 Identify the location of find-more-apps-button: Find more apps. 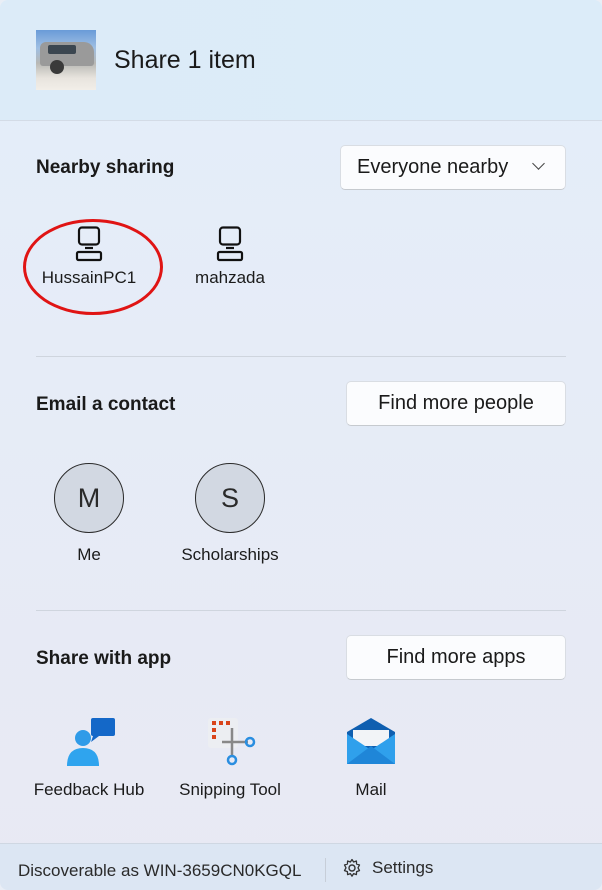
(456, 657).